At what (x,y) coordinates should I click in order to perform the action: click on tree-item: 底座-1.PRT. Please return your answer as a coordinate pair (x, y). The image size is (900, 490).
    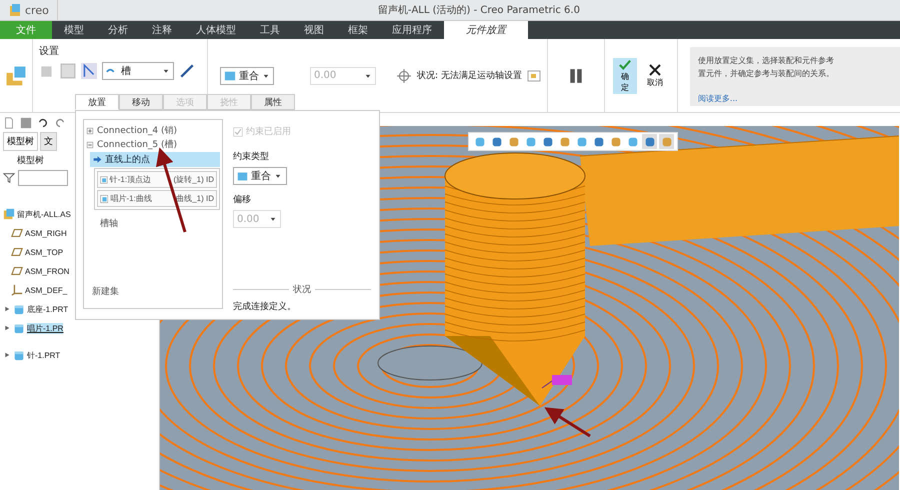
    Looking at the image, I should click on (47, 309).